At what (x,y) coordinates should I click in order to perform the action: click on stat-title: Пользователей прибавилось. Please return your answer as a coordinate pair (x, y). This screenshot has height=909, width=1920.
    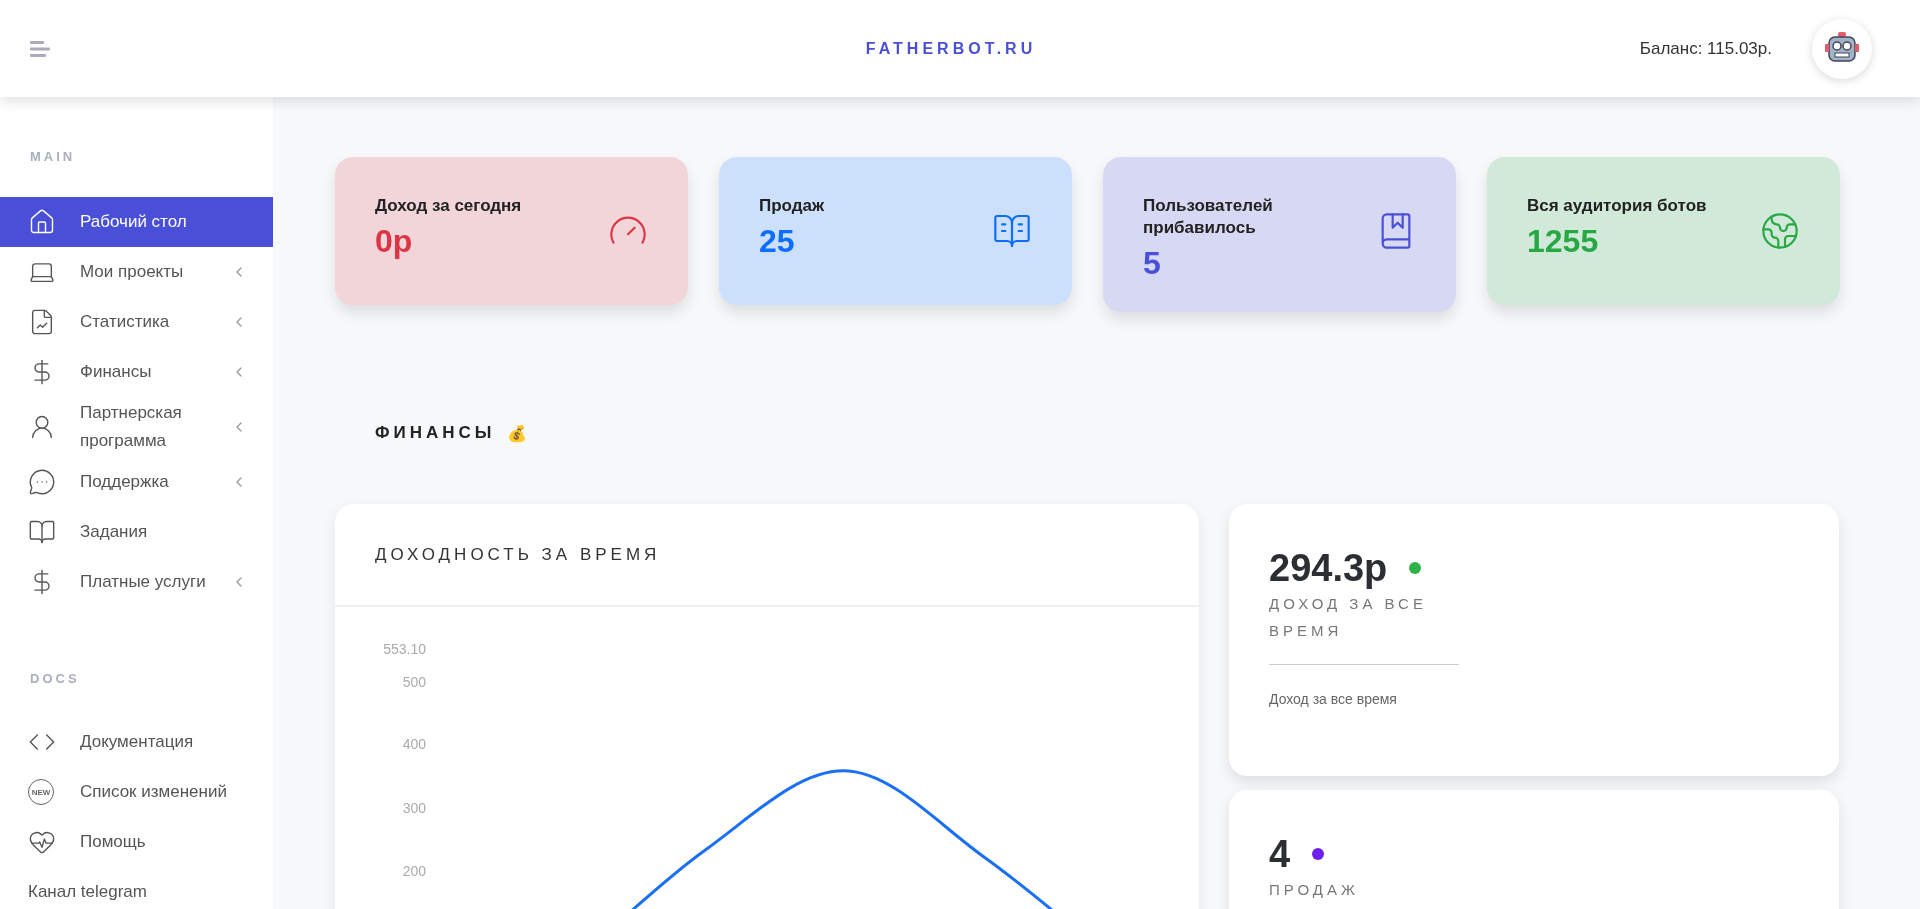
    Looking at the image, I should click on (1208, 217).